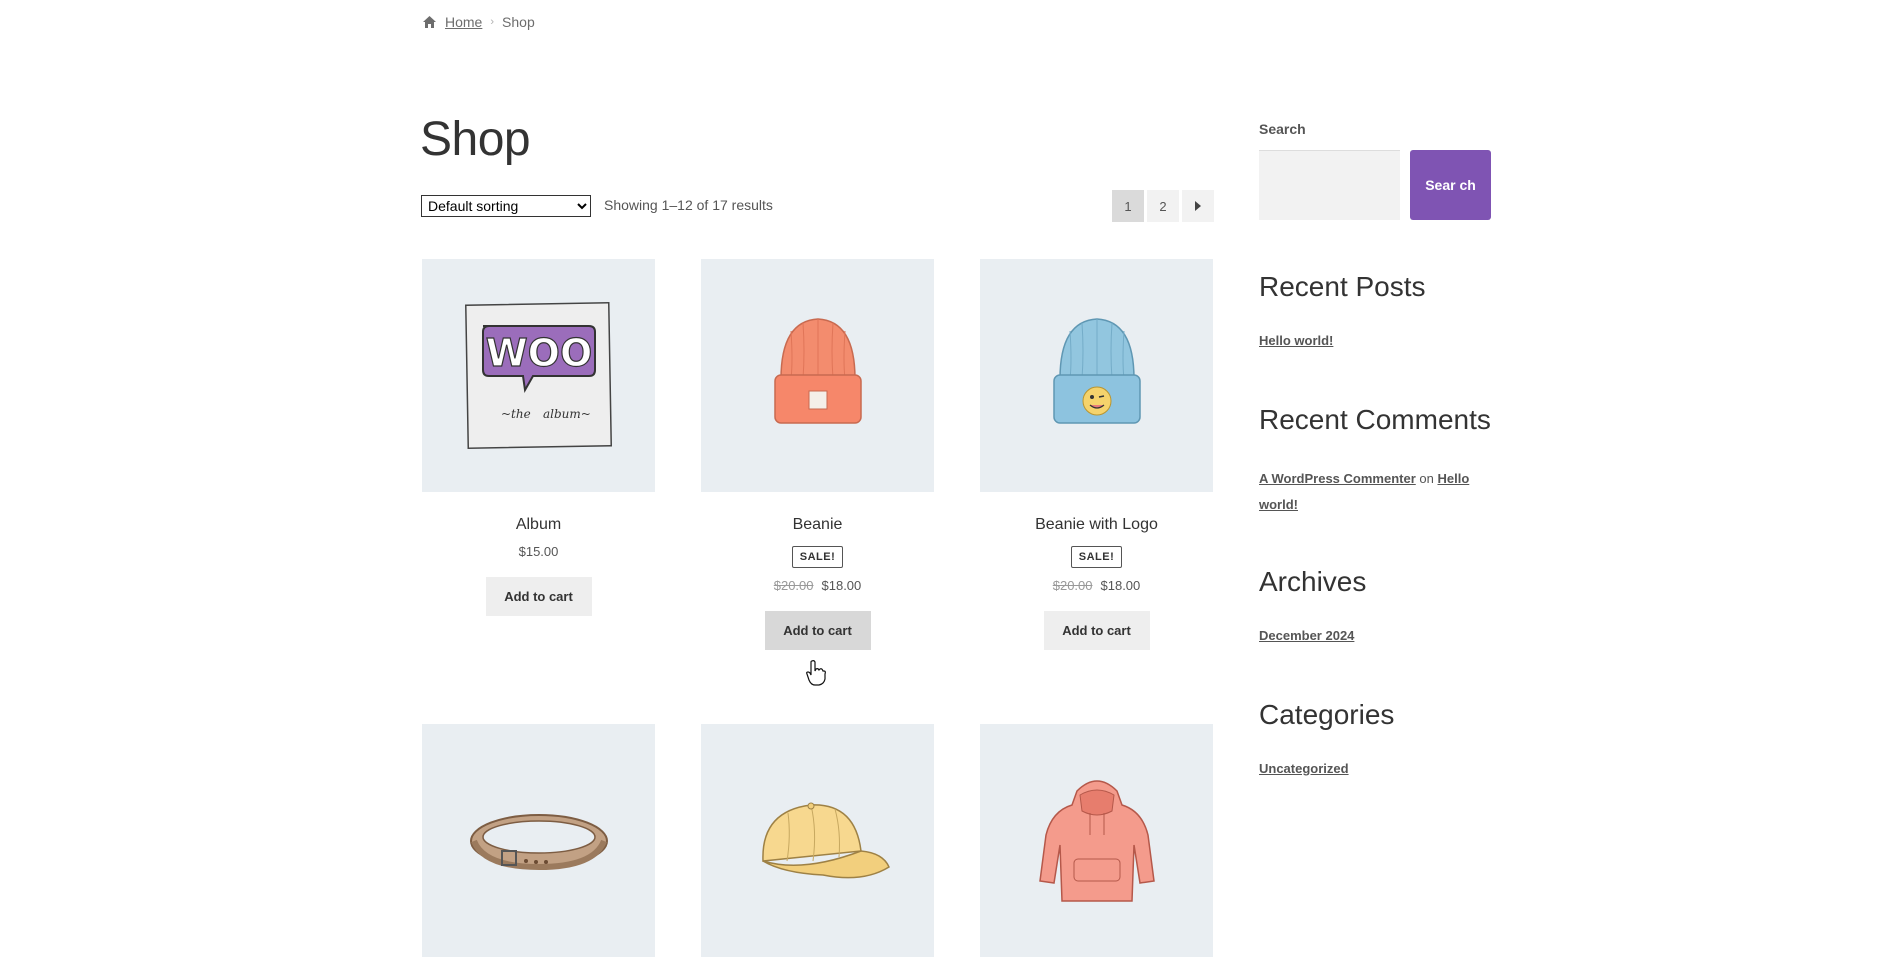 This screenshot has height=957, width=1900. I want to click on svg-text: album~, so click(567, 414).